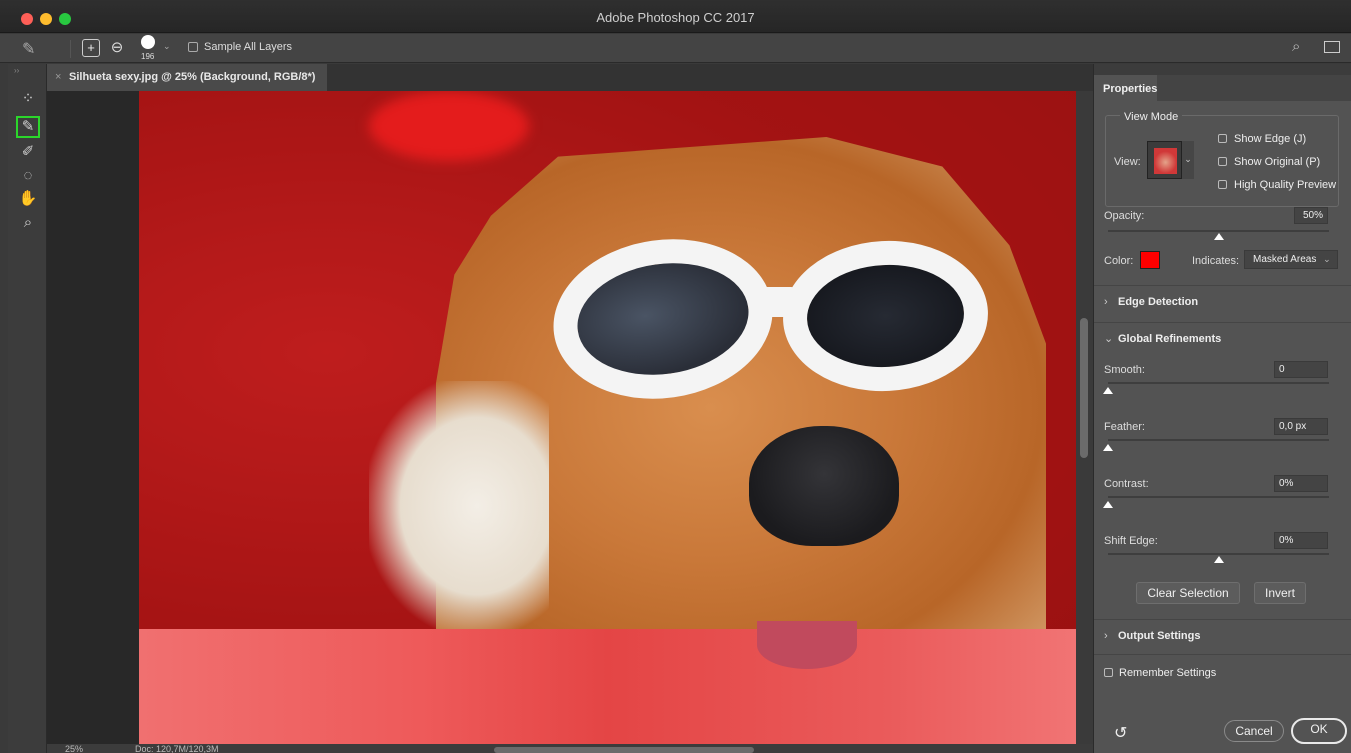 The image size is (1351, 753). I want to click on contrast-label: Contrast:, so click(1126, 484).